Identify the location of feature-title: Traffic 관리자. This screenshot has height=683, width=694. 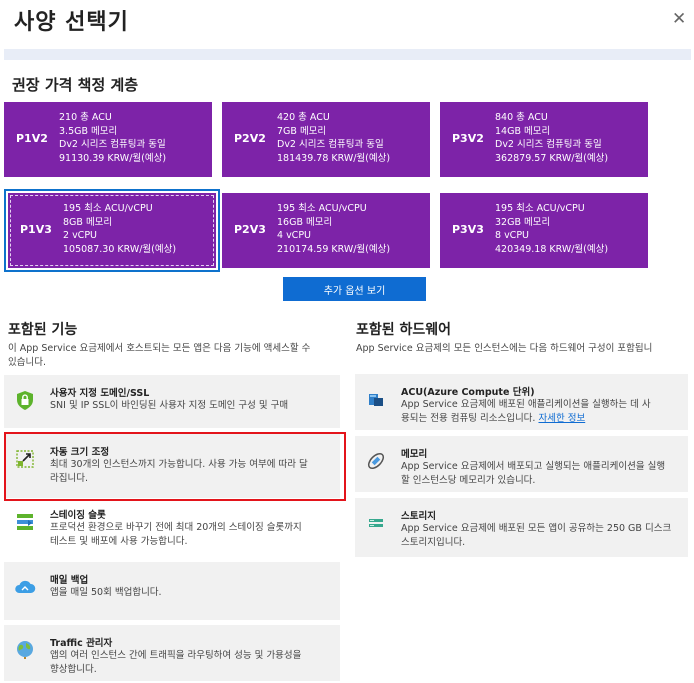
(81, 643).